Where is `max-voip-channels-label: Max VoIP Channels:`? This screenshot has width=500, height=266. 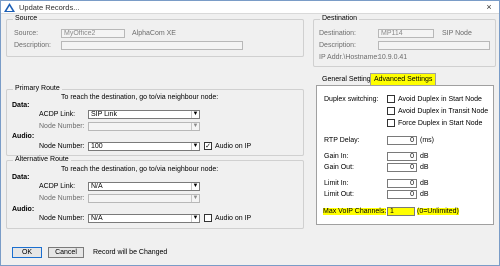 max-voip-channels-label: Max VoIP Channels: is located at coordinates (355, 211).